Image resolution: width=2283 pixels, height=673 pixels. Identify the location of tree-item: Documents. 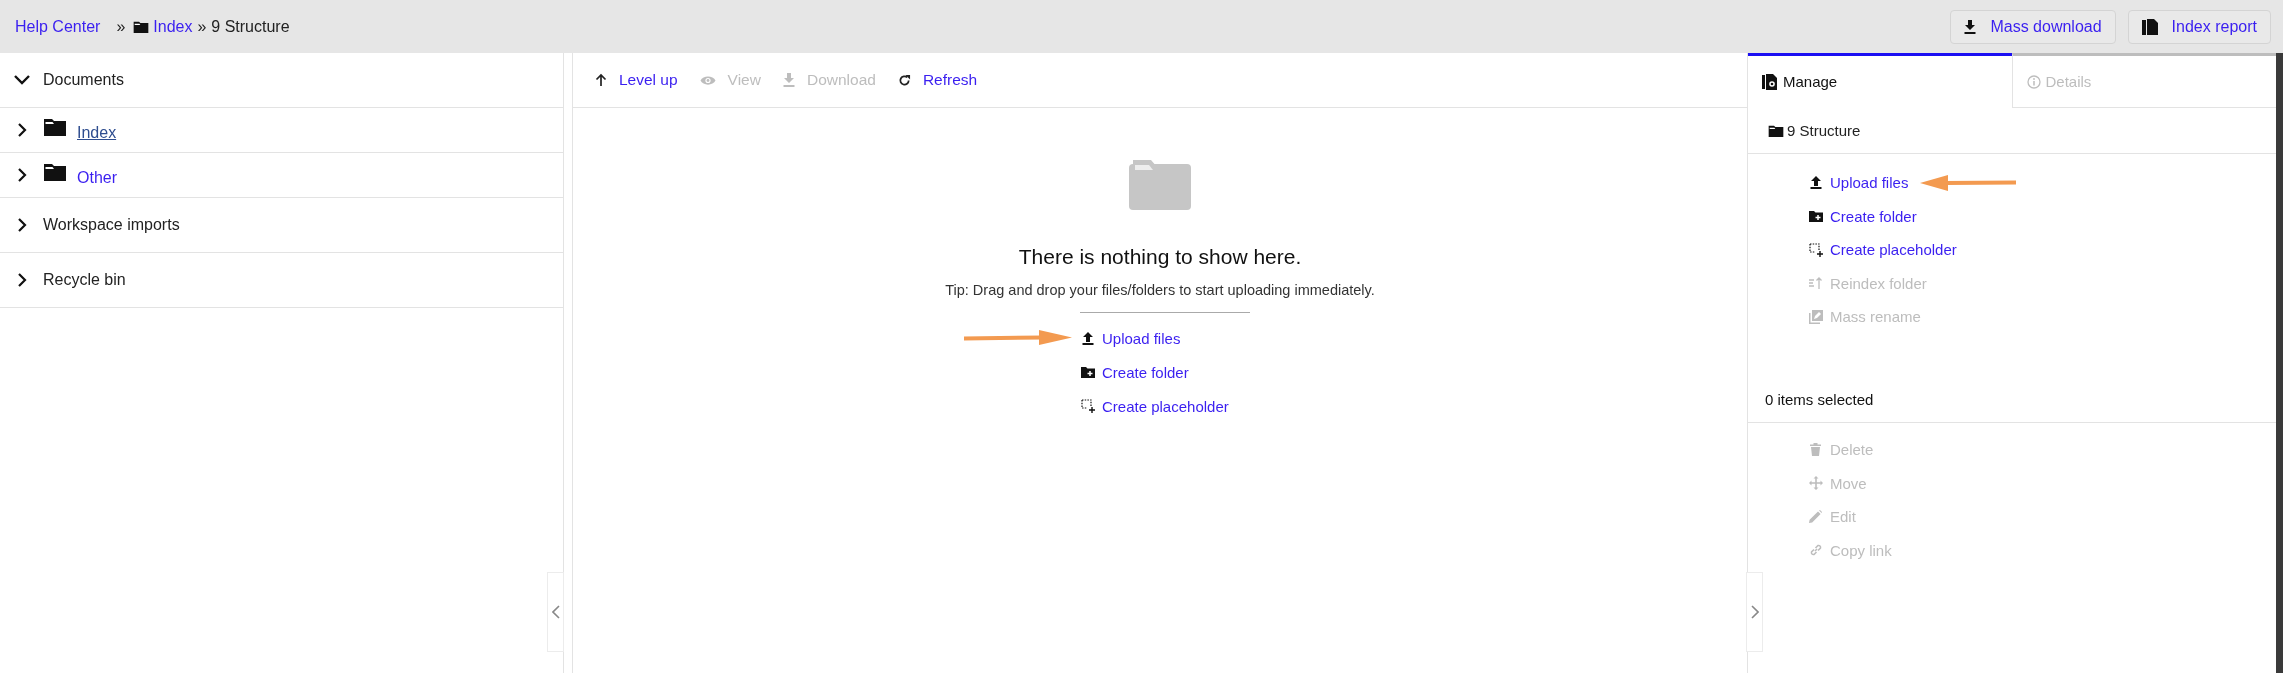
(83, 80).